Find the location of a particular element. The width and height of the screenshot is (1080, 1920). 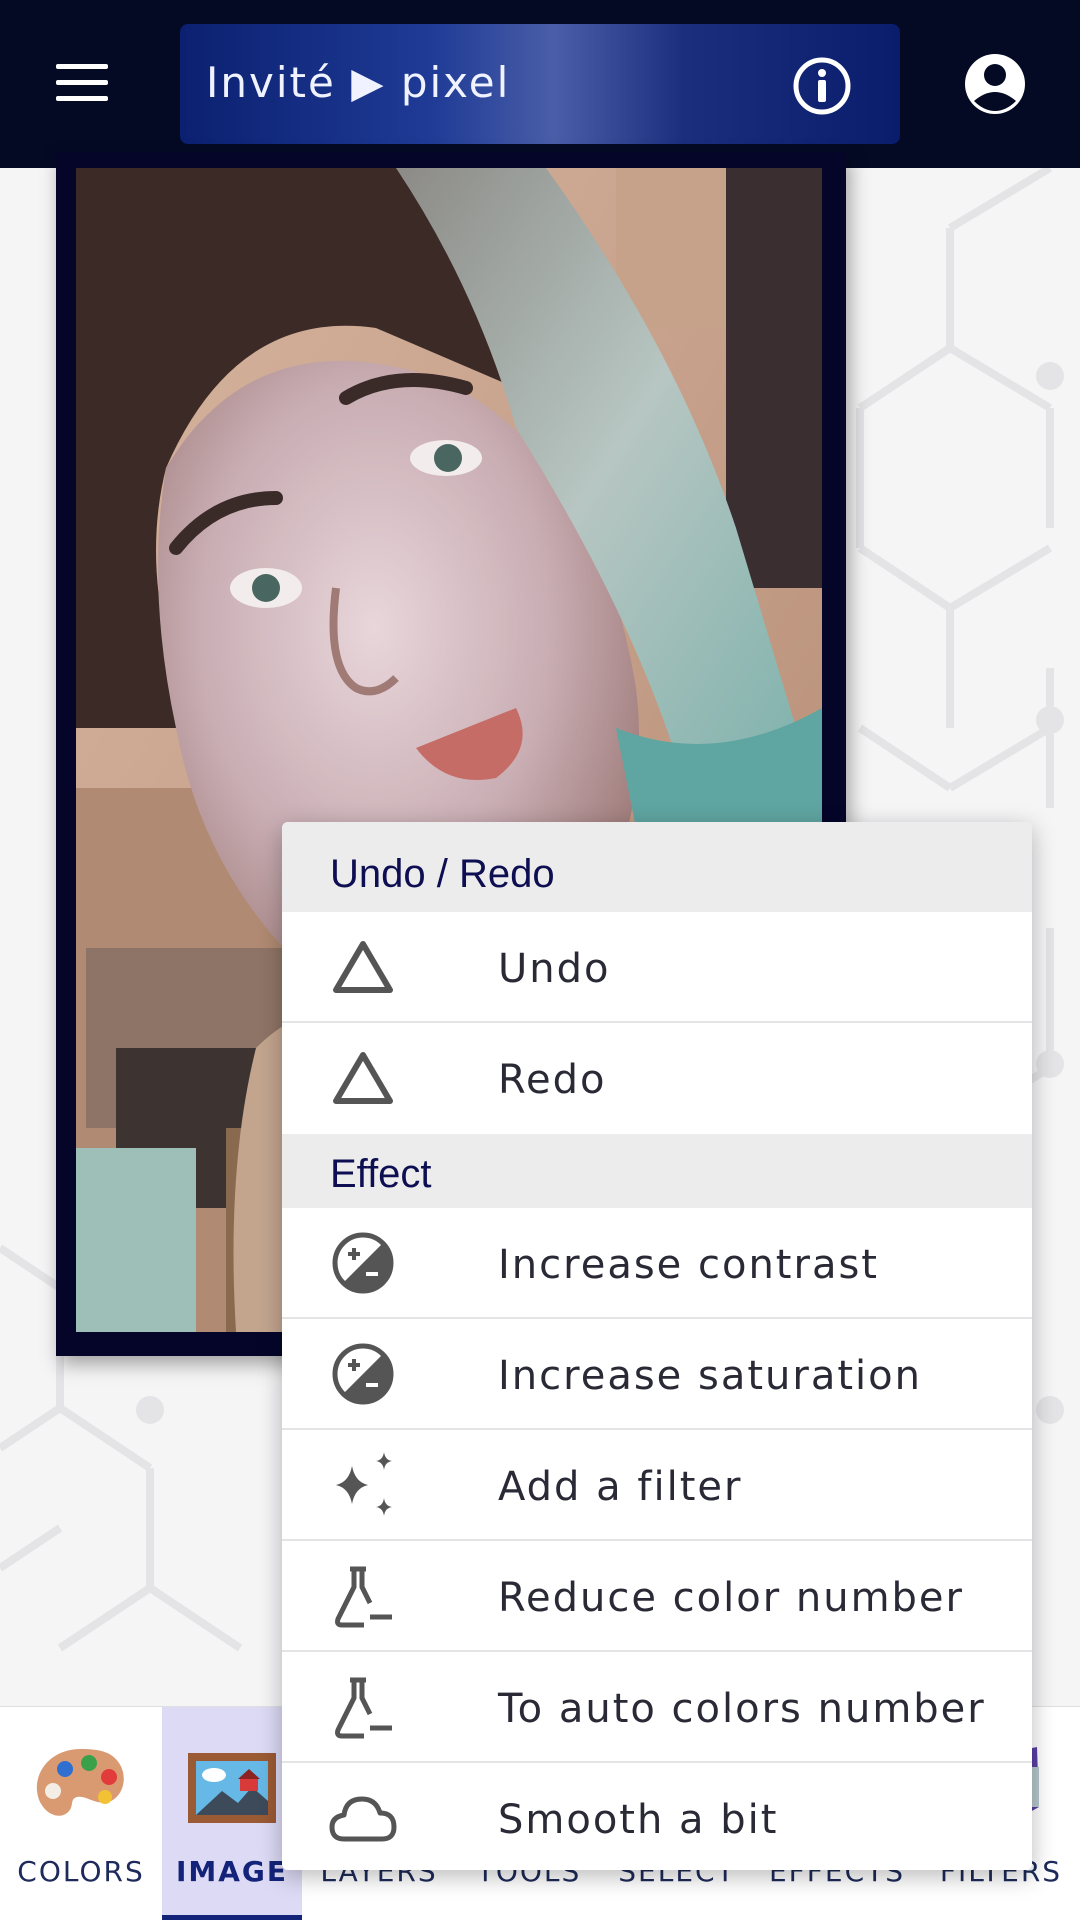

menu-item-add-filter: Add a filter is located at coordinates (657, 1485).